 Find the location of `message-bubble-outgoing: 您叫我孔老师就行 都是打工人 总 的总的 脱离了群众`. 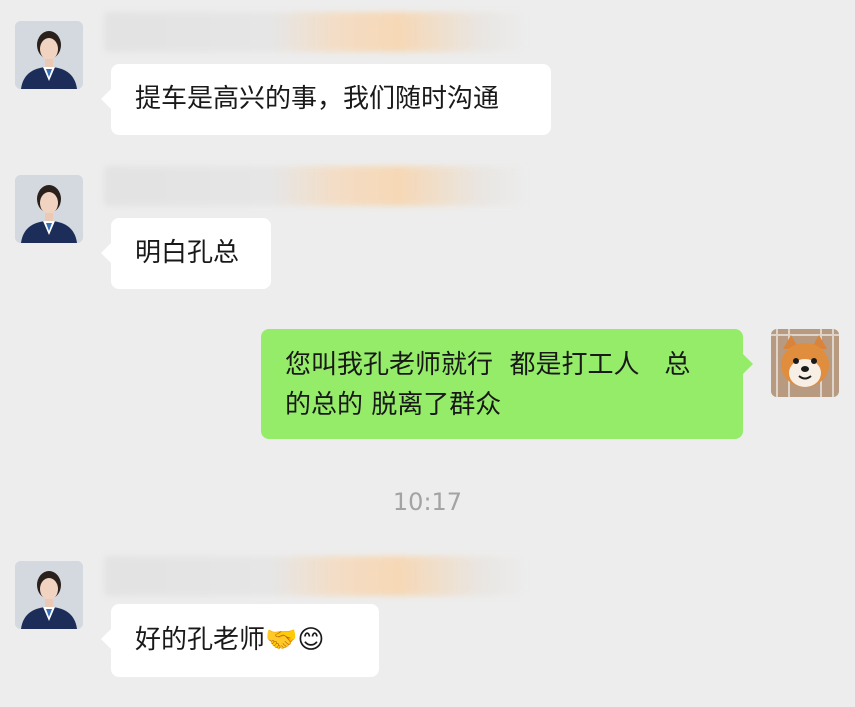

message-bubble-outgoing: 您叫我孔老师就行 都是打工人 总 的总的 脱离了群众 is located at coordinates (507, 384).